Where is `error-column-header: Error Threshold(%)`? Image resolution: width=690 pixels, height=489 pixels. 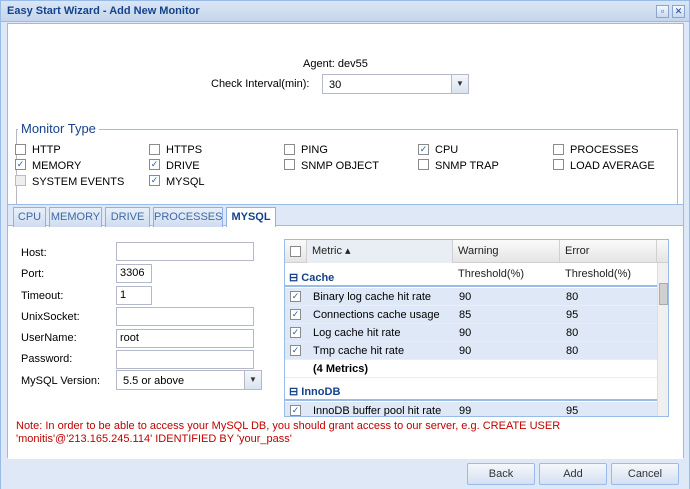
error-column-header: Error Threshold(%) is located at coordinates (608, 260).